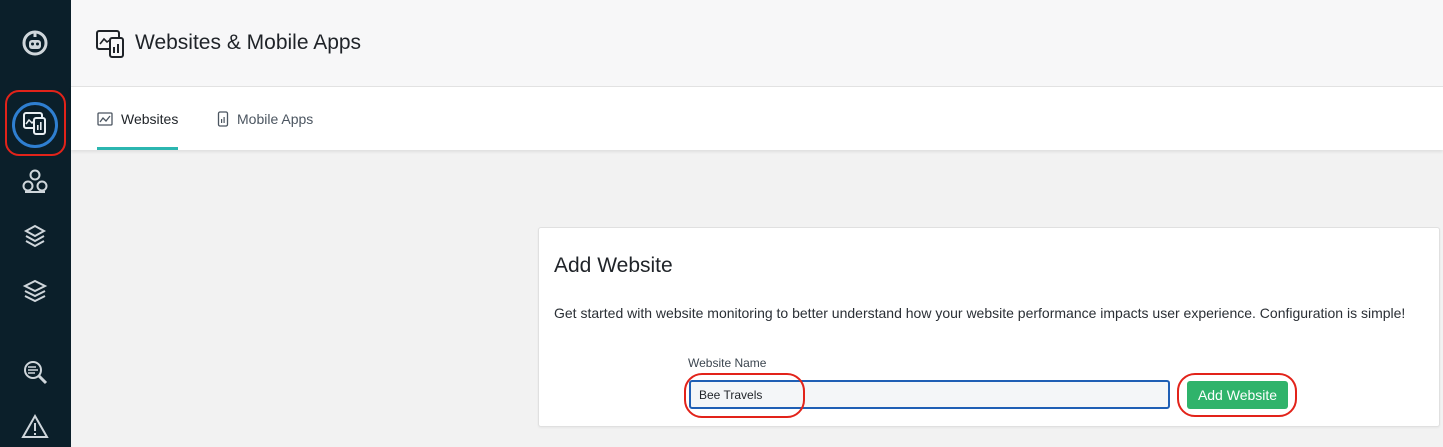 The image size is (1443, 447). I want to click on tab-bar: Websites Mobile Apps, so click(757, 118).